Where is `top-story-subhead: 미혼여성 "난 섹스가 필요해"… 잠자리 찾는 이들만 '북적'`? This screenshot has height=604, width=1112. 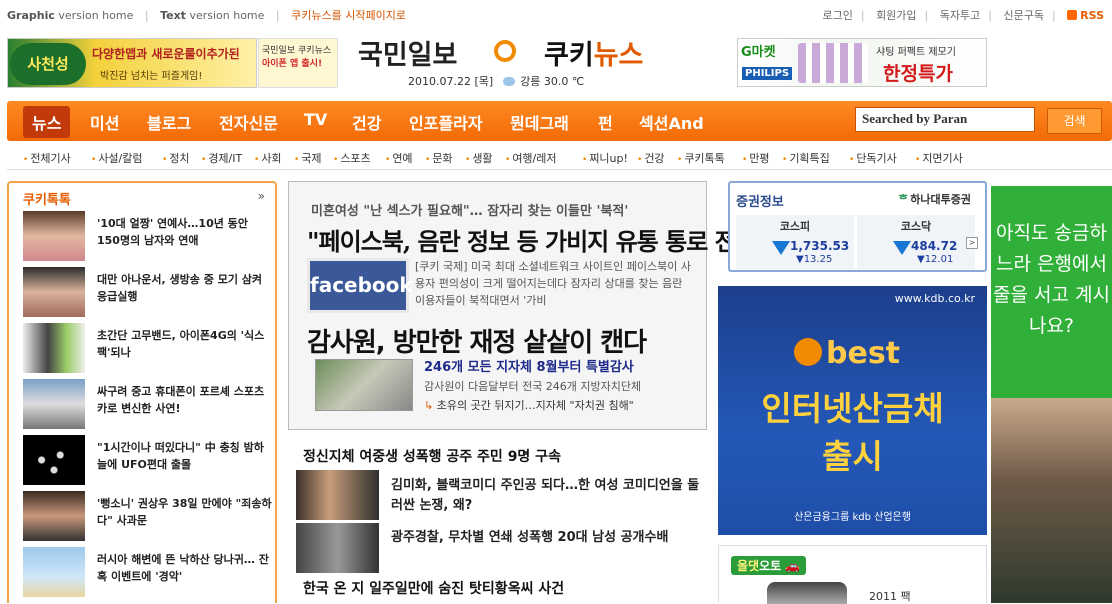 top-story-subhead: 미혼여성 "난 섹스가 필요해"… 잠자리 찾는 이들만 '북적' is located at coordinates (469, 209).